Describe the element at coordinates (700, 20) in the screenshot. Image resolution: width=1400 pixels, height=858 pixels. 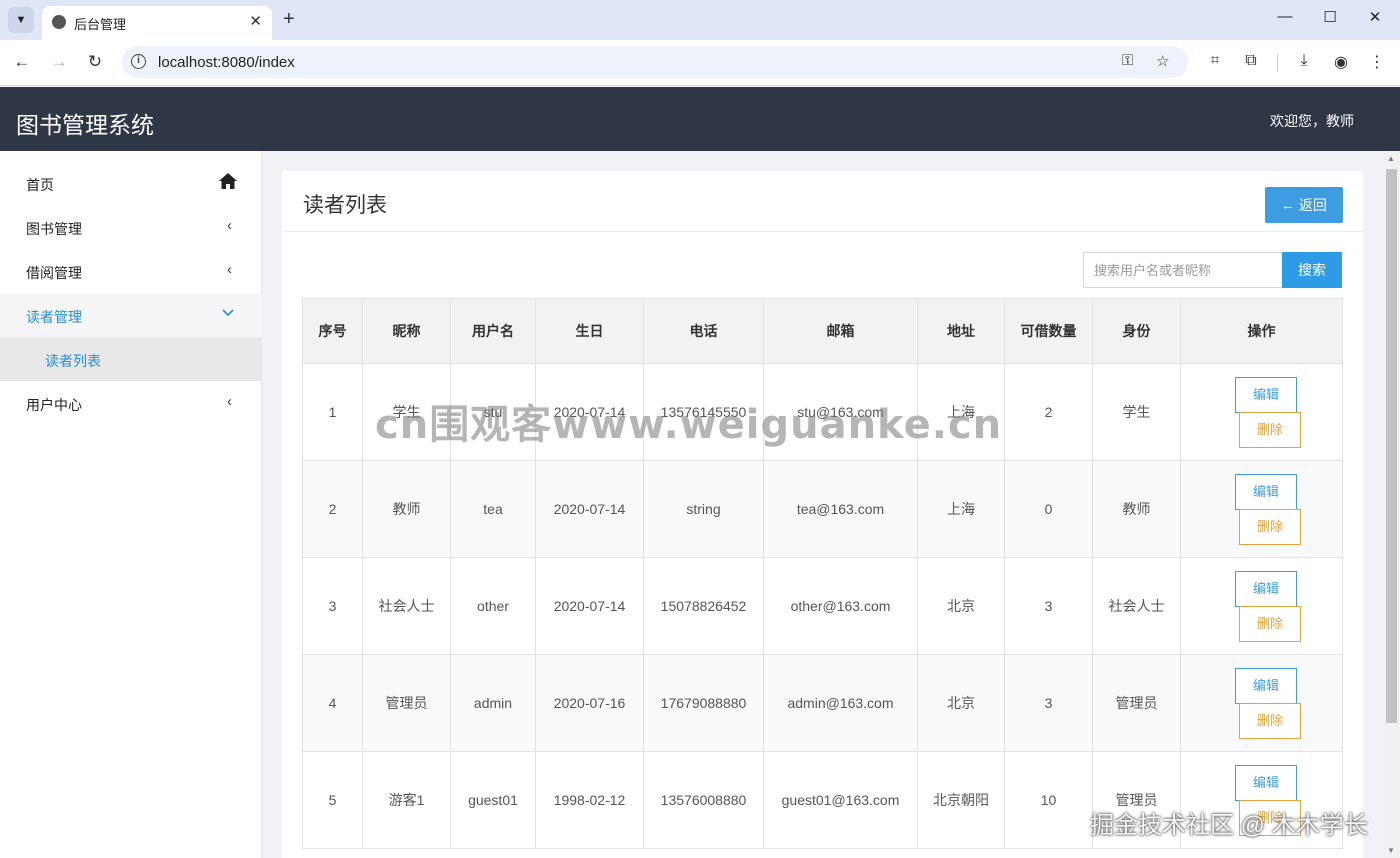
I see `browser-tab-bar: ▼ 后台管理 ✕ + — ☐ ✕` at that location.